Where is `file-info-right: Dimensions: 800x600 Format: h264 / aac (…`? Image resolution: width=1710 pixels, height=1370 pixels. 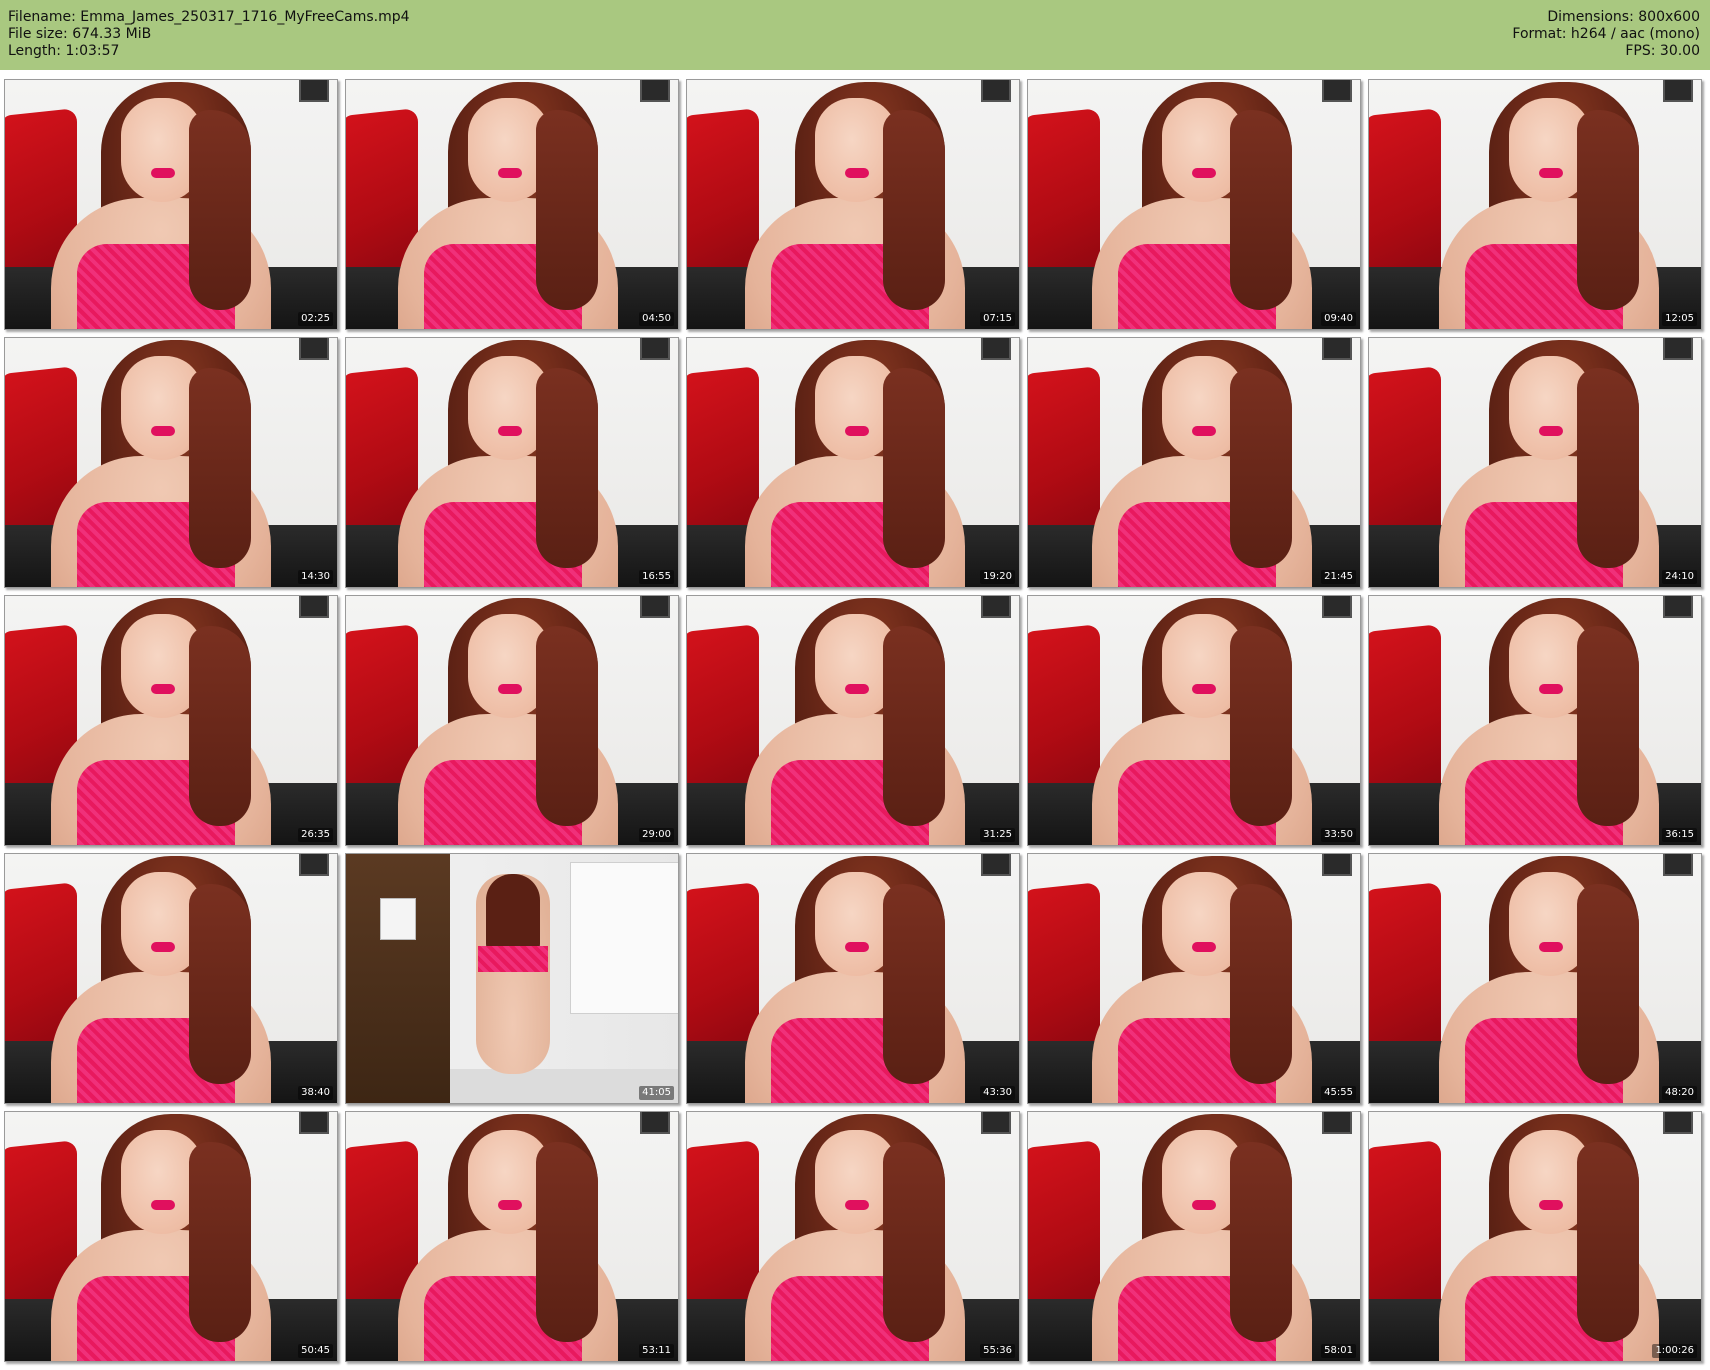 file-info-right: Dimensions: 800x600 Format: h264 / aac (… is located at coordinates (1606, 34).